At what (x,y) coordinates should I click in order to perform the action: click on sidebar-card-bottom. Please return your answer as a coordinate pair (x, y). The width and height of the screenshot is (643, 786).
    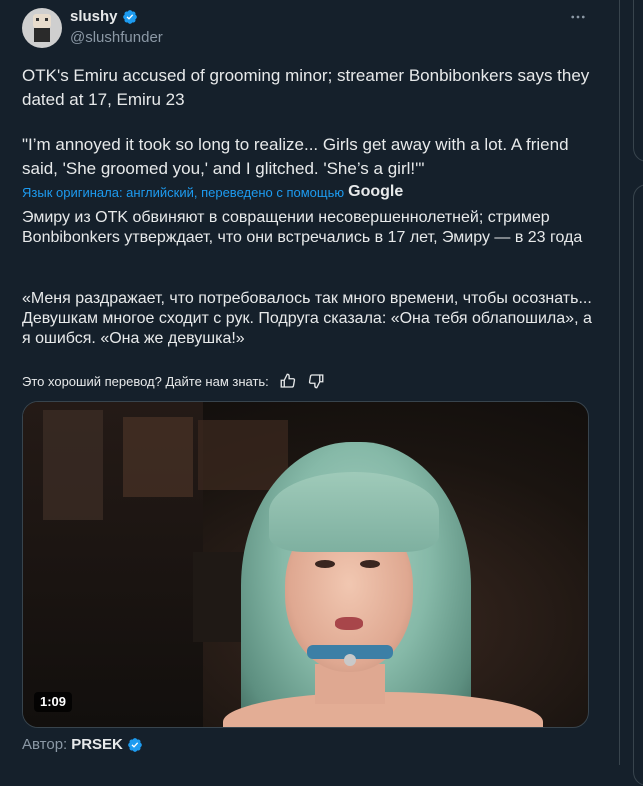
    Looking at the image, I should click on (638, 485).